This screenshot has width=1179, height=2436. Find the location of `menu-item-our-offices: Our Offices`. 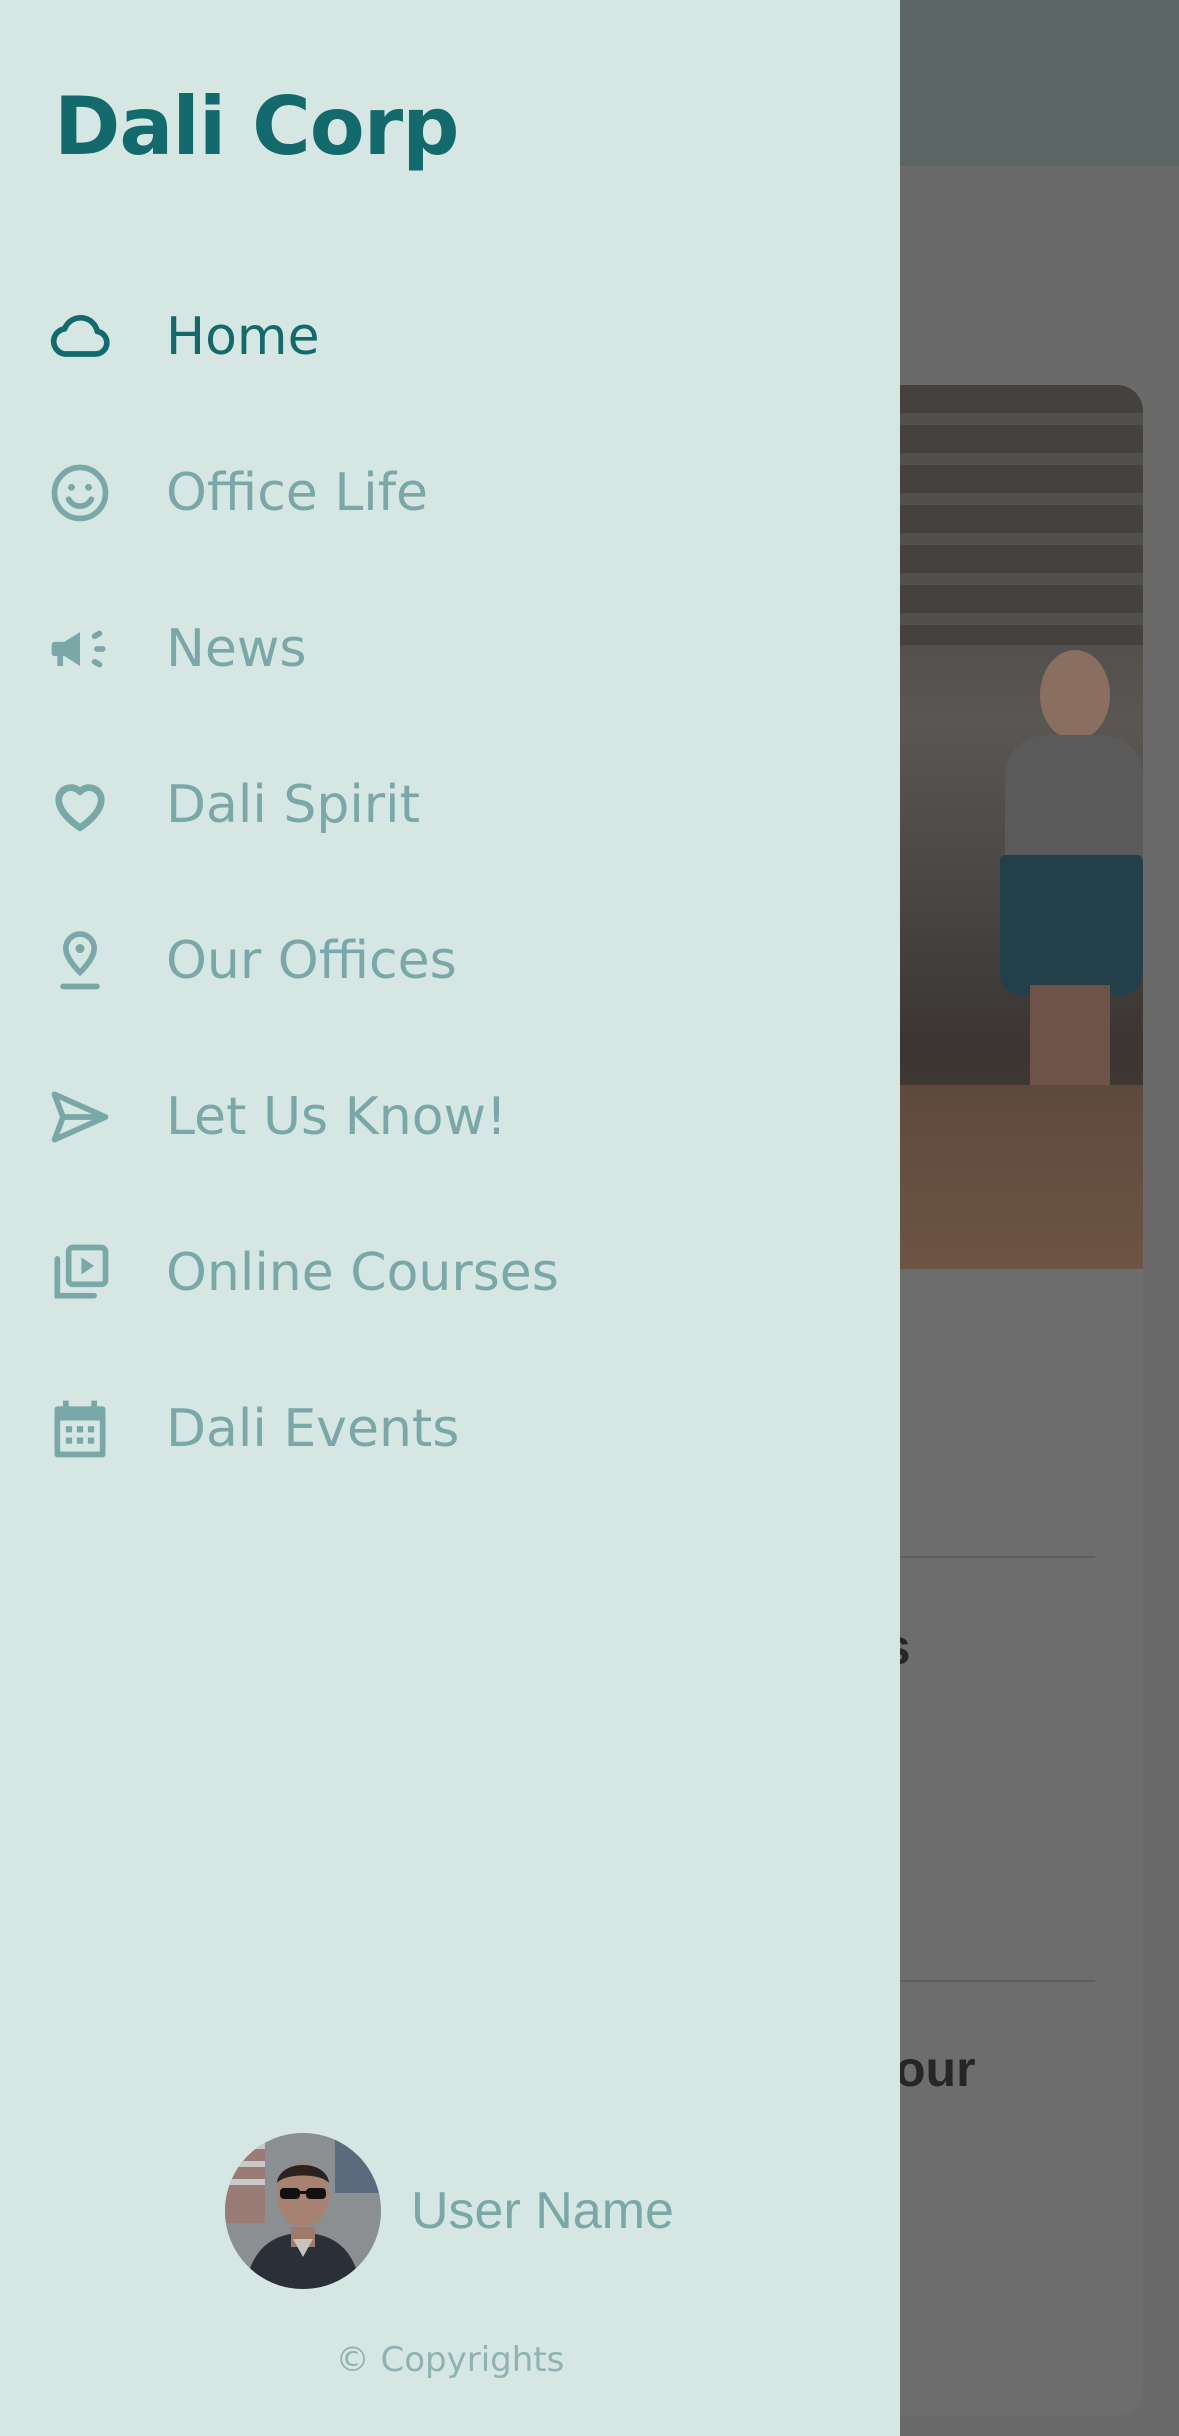

menu-item-our-offices: Our Offices is located at coordinates (450, 961).